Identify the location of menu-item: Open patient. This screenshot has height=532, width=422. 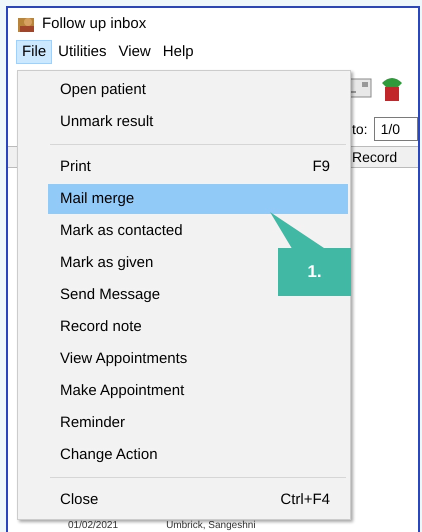
(198, 90).